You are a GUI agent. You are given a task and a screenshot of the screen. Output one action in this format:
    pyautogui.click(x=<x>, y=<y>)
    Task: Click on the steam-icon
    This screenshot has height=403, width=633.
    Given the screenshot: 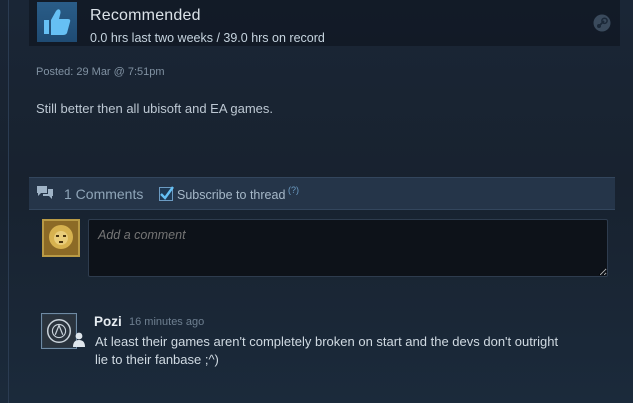 What is the action you would take?
    pyautogui.click(x=602, y=23)
    